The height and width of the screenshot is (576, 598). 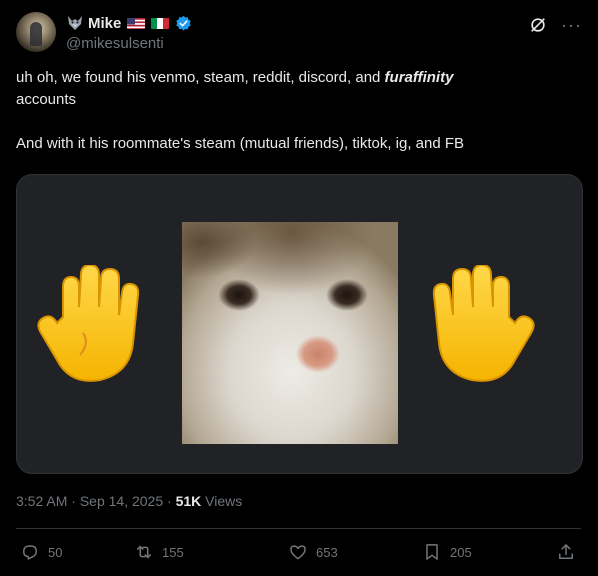 What do you see at coordinates (327, 552) in the screenshot?
I see `like-count: 653` at bounding box center [327, 552].